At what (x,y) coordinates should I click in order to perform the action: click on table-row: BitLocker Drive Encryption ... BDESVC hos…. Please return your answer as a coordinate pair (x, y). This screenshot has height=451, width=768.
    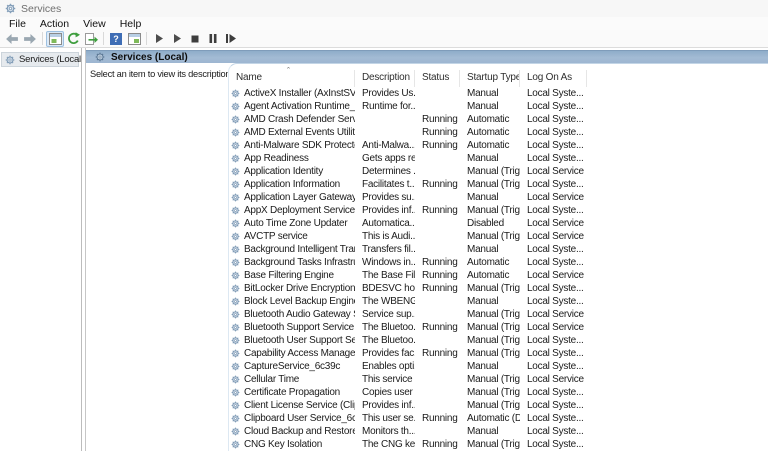
    Looking at the image, I should click on (498, 288).